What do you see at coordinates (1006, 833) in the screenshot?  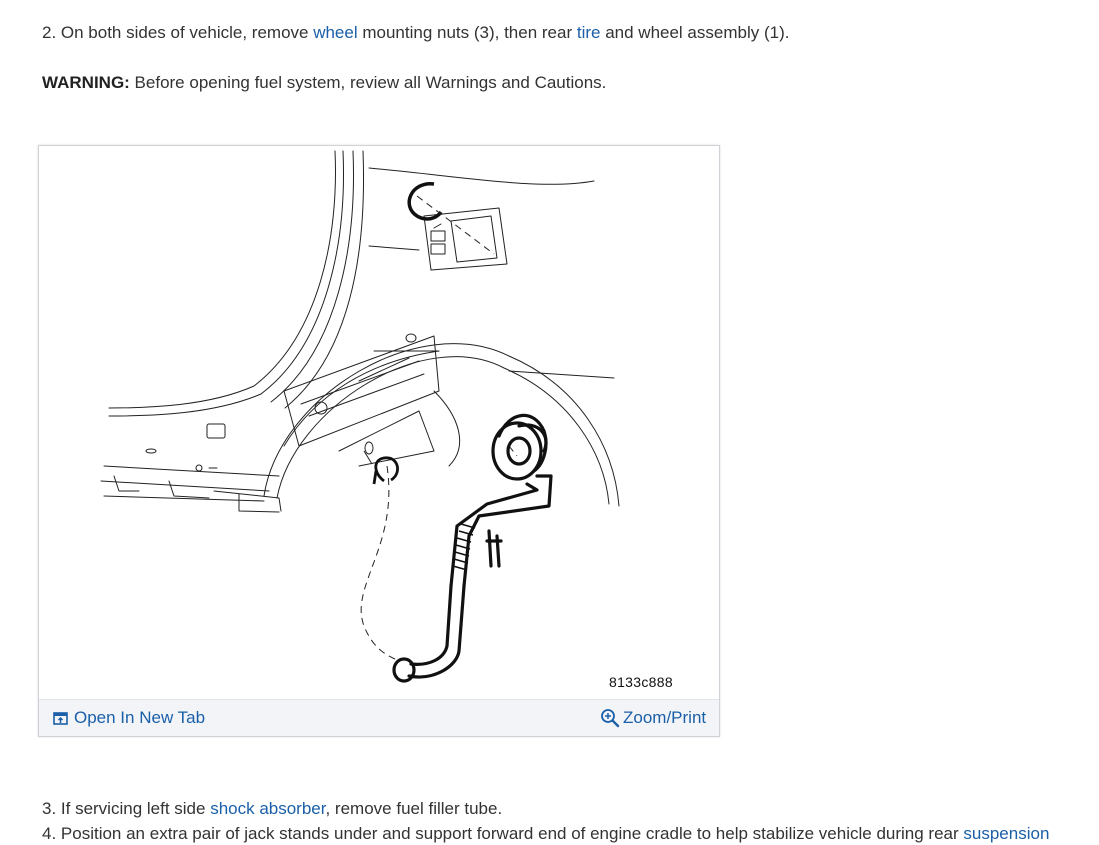 I see `suspension-link: suspension` at bounding box center [1006, 833].